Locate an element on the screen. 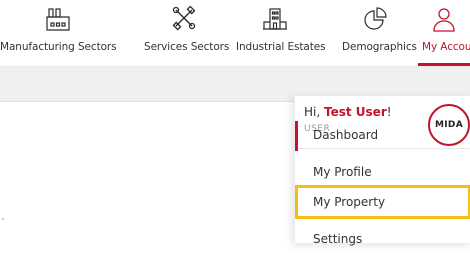 The width and height of the screenshot is (470, 255). menu-item-dashboard: Dashboard is located at coordinates (382, 136).